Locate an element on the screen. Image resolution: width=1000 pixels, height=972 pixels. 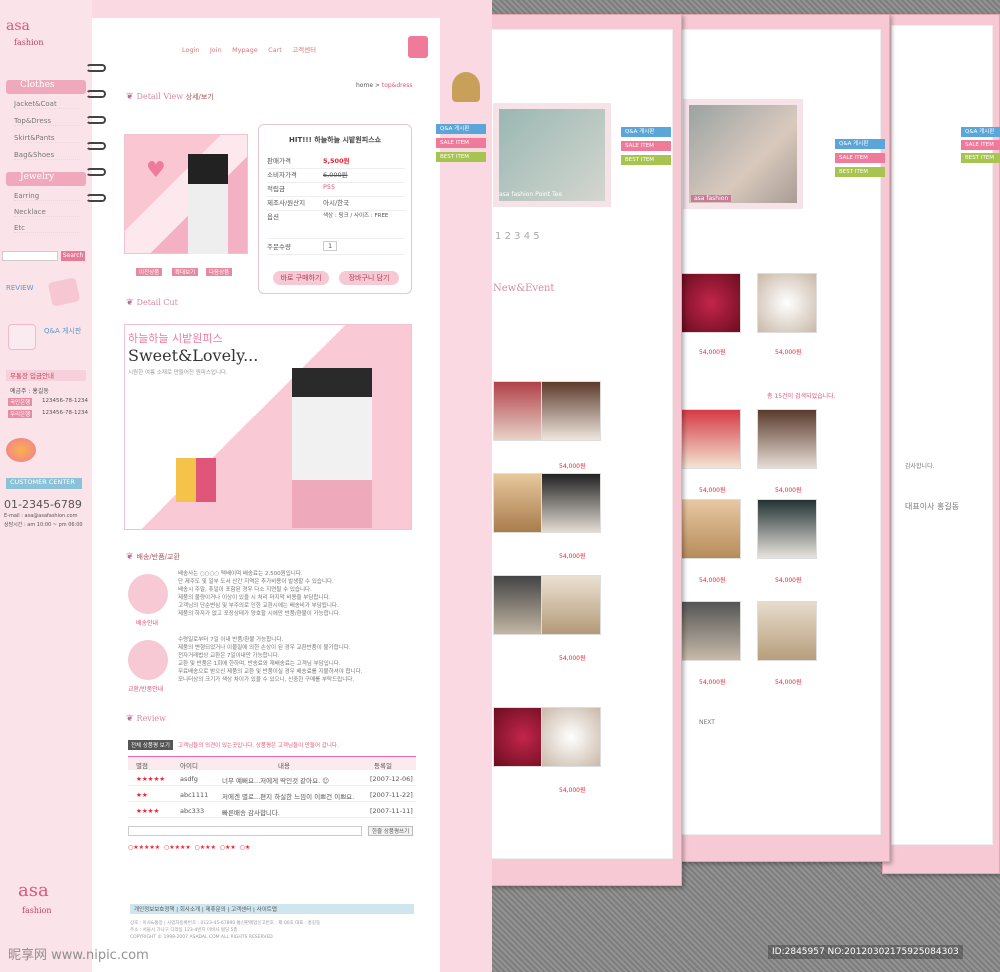
footer-link: 제휴문의 is located at coordinates (215, 910).